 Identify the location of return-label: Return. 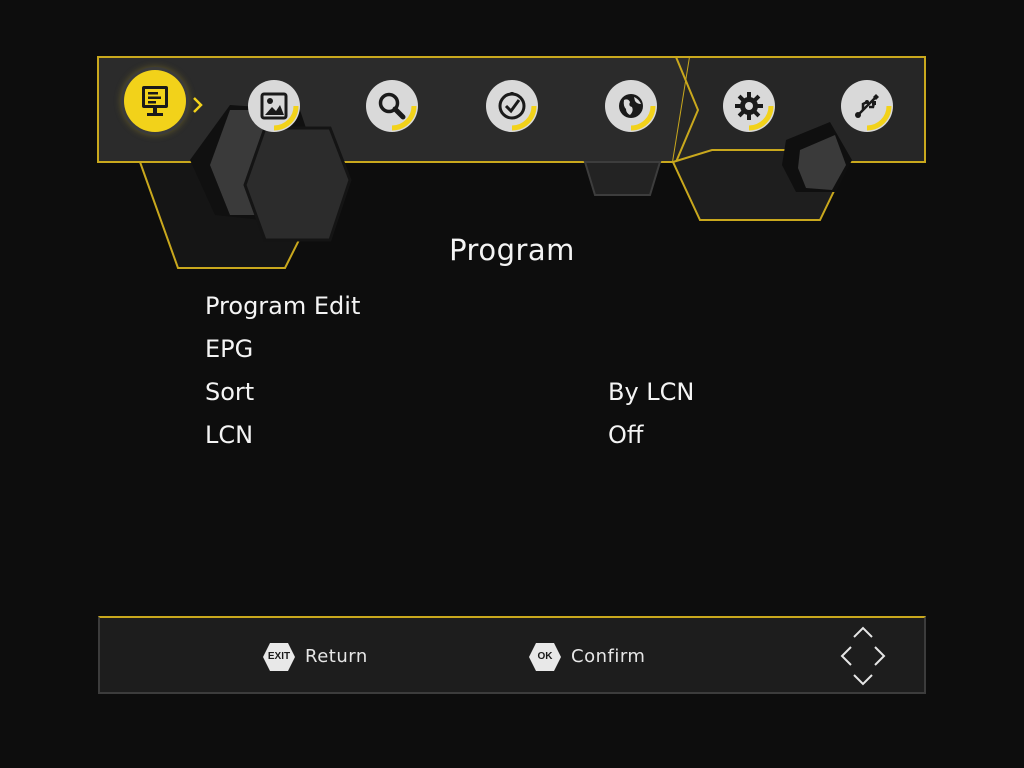
(336, 656).